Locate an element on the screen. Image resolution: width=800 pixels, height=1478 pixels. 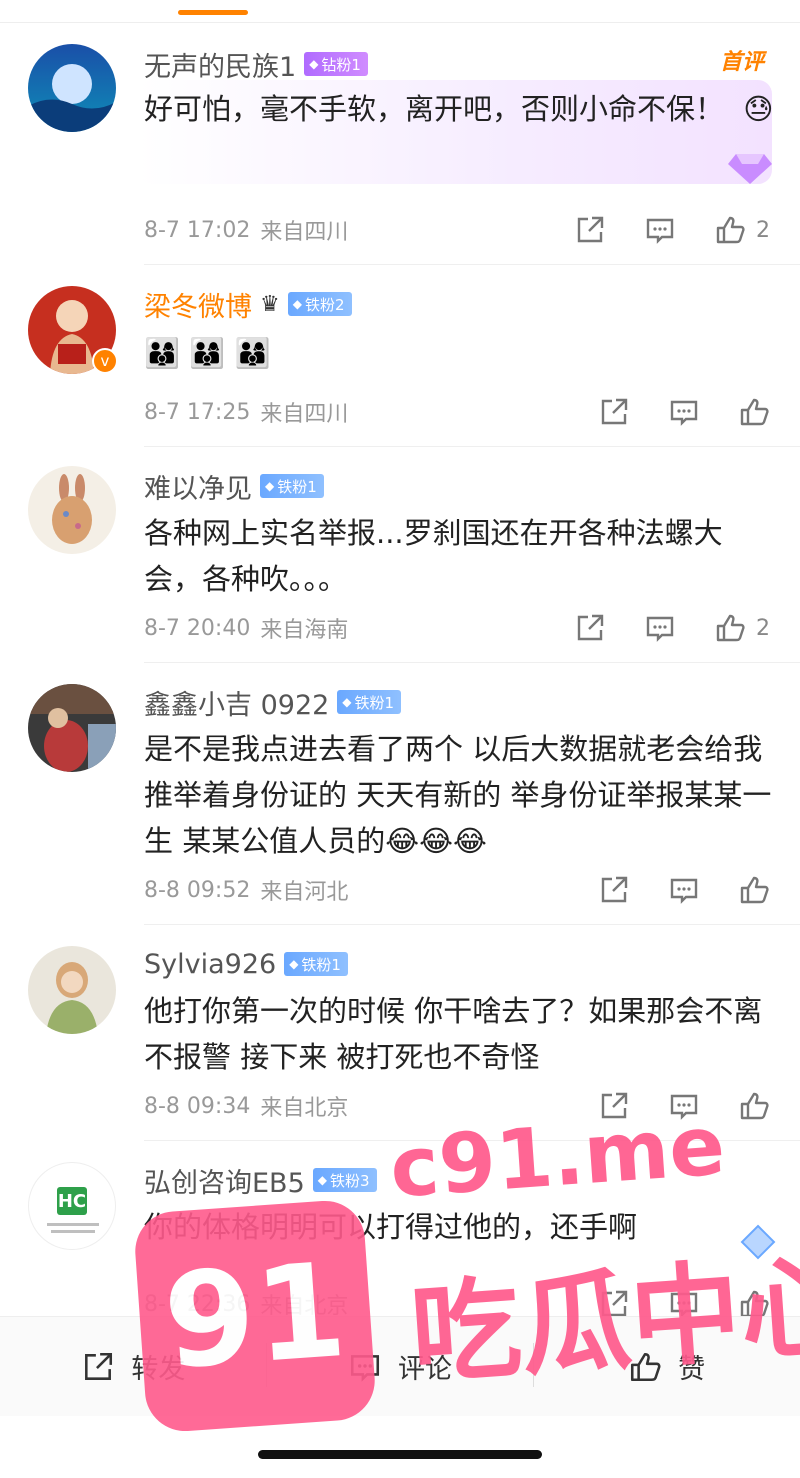
avatar-woman-image is located at coordinates (72, 990).